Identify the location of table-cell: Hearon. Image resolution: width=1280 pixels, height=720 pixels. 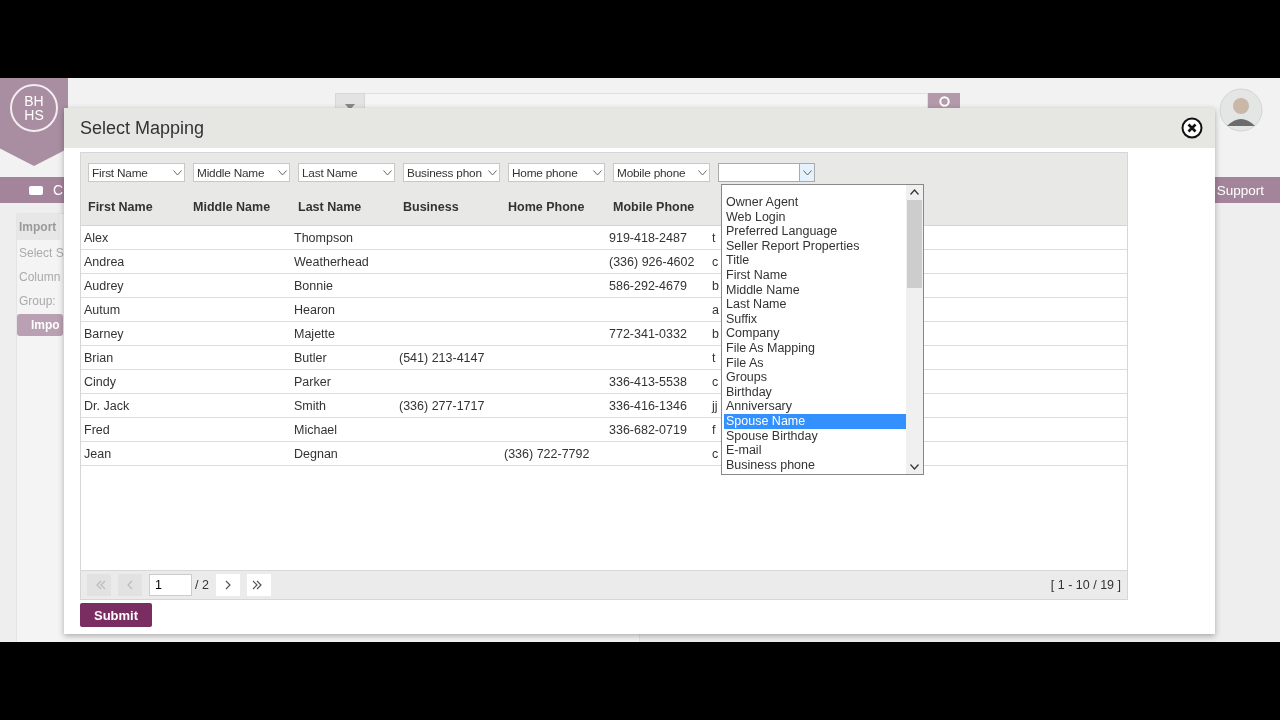
(314, 309).